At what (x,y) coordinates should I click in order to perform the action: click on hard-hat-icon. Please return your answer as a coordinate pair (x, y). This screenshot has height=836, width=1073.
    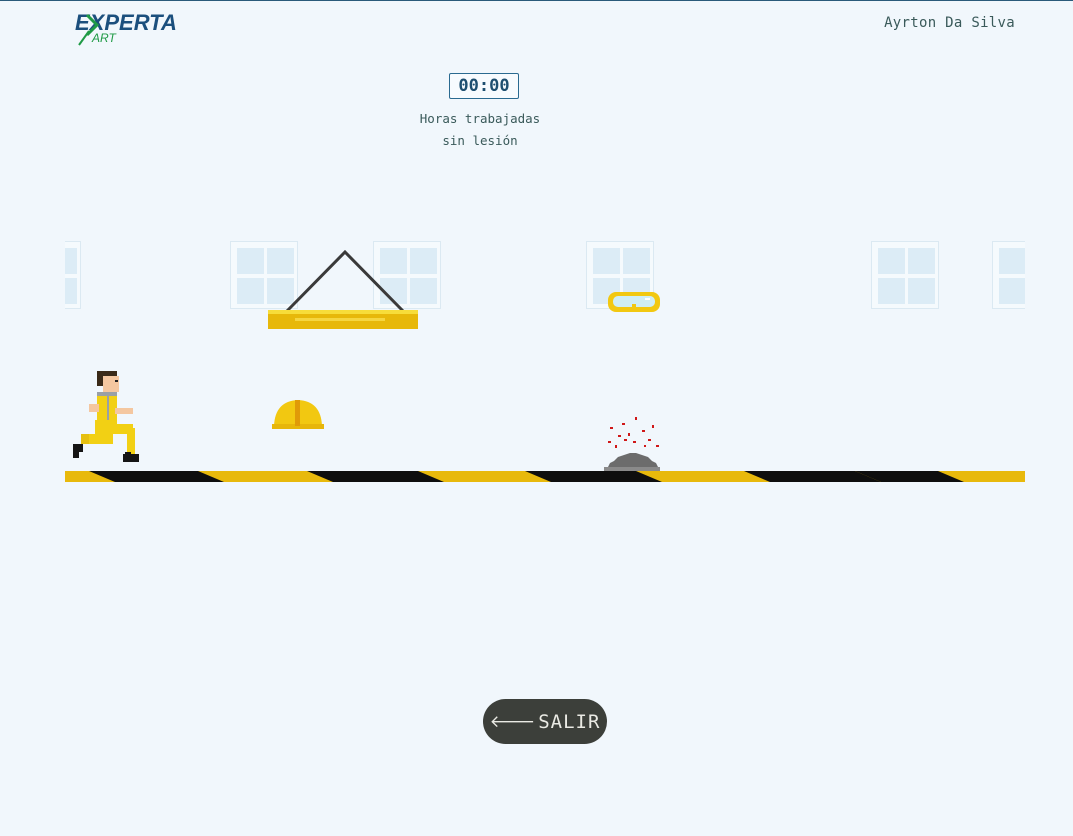
    Looking at the image, I should click on (298, 414).